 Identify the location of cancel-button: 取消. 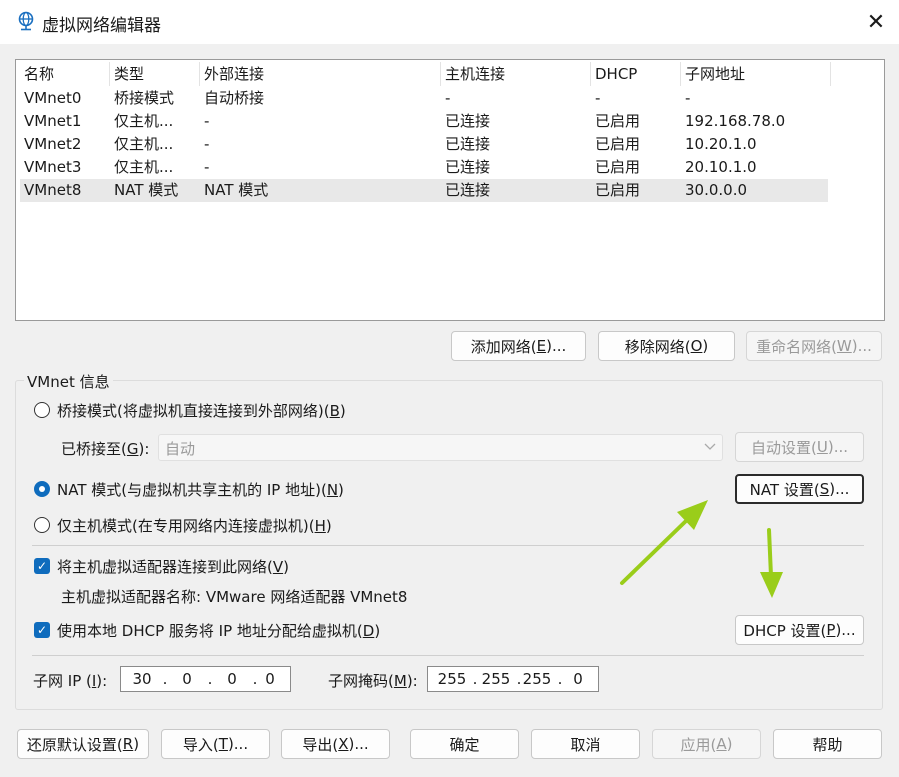
(585, 744).